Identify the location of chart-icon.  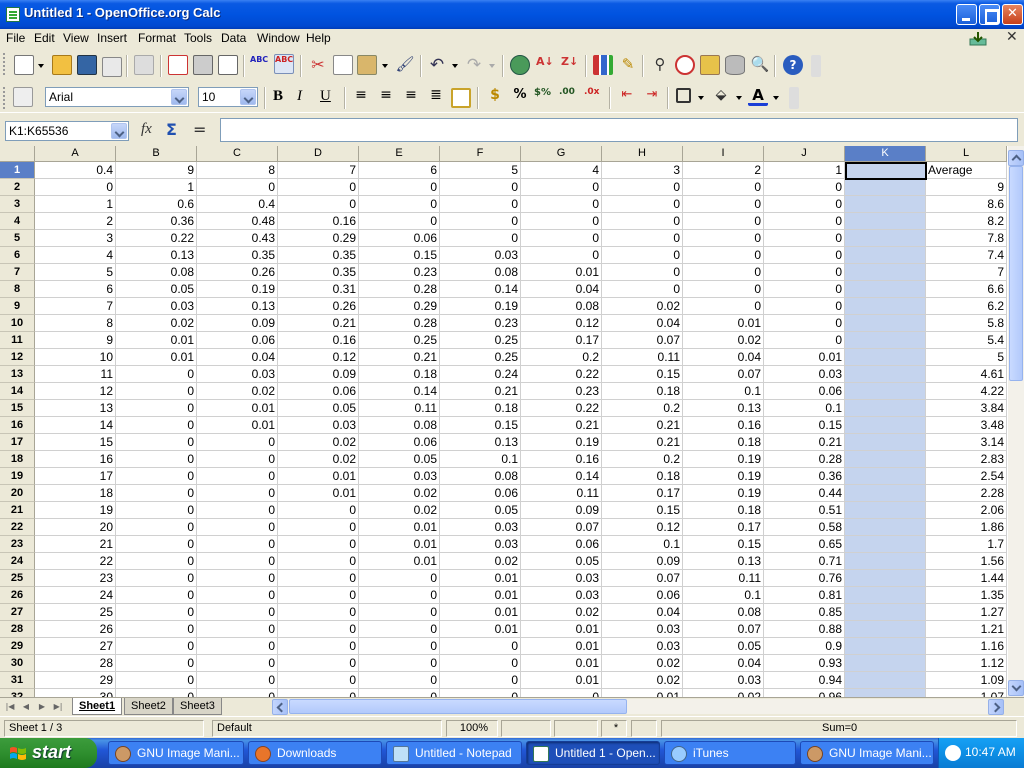
(603, 65).